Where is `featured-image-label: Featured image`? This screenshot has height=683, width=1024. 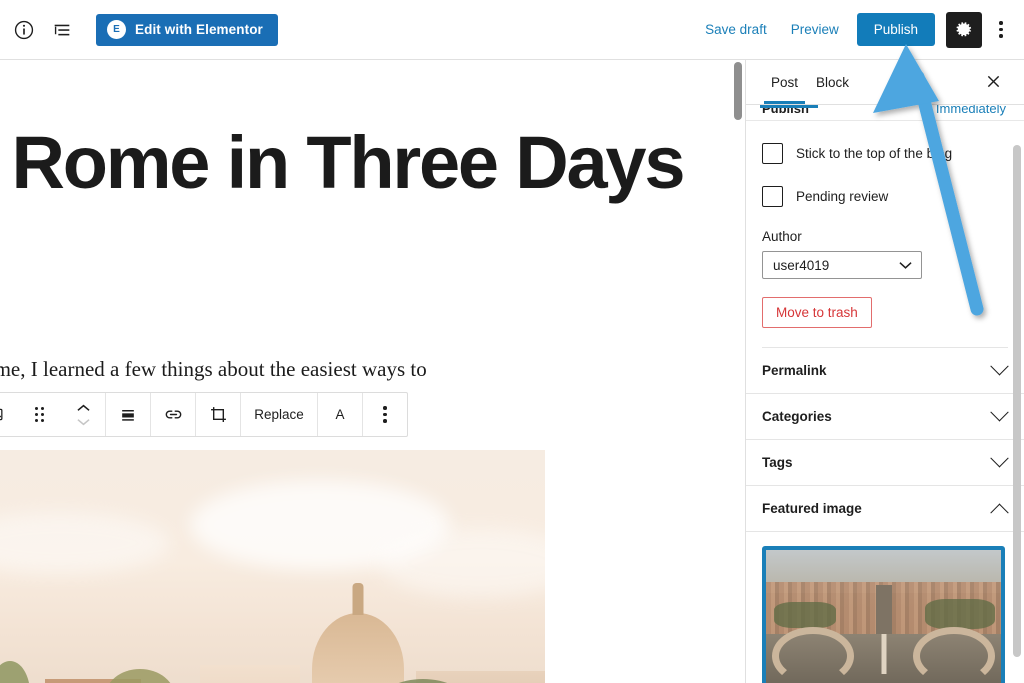 featured-image-label: Featured image is located at coordinates (812, 508).